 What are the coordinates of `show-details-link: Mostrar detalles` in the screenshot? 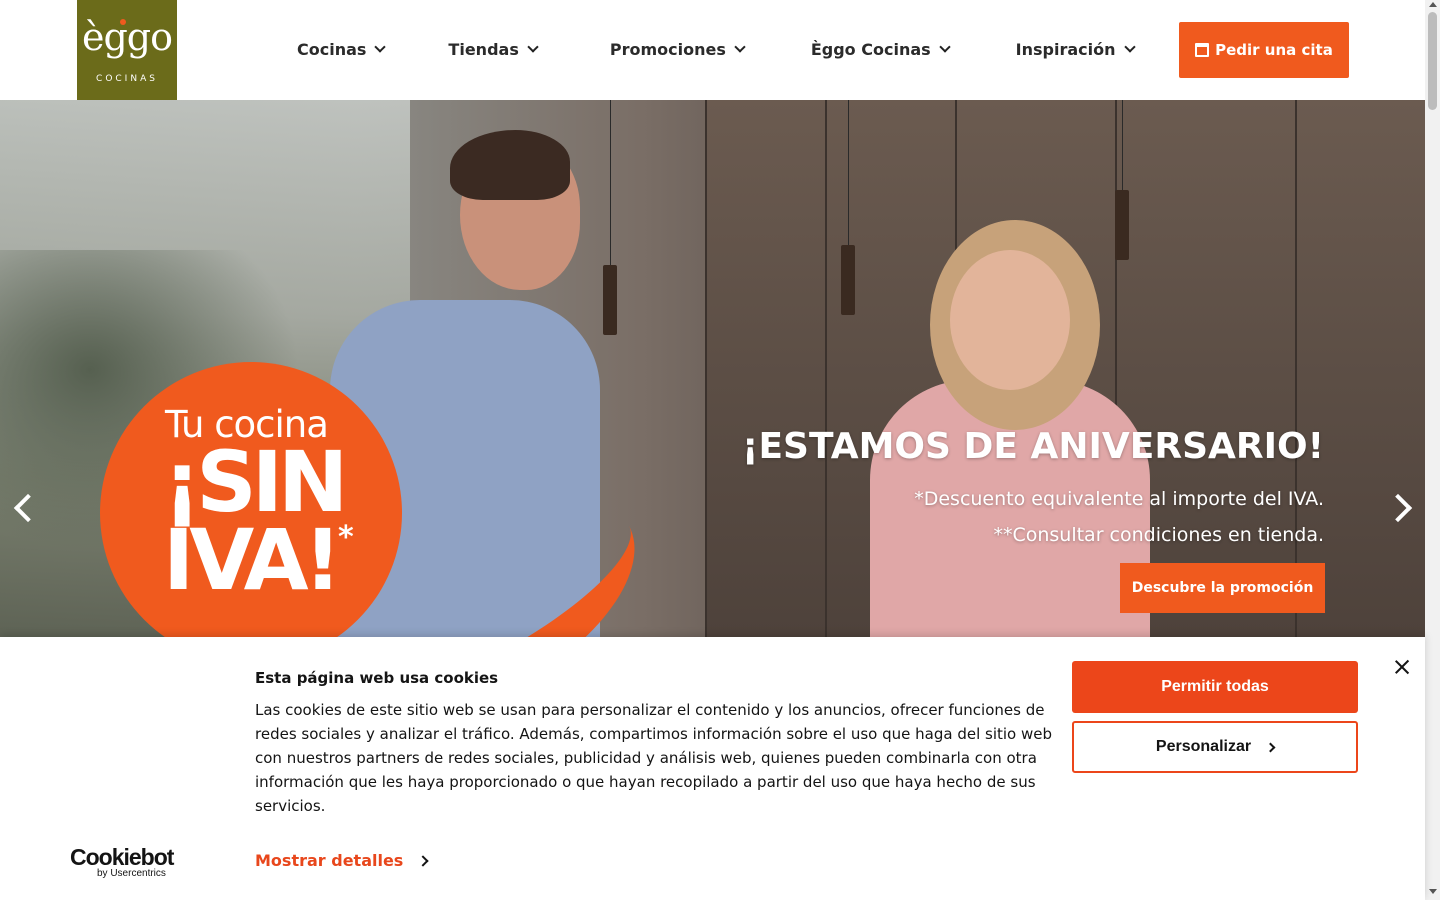 It's located at (342, 860).